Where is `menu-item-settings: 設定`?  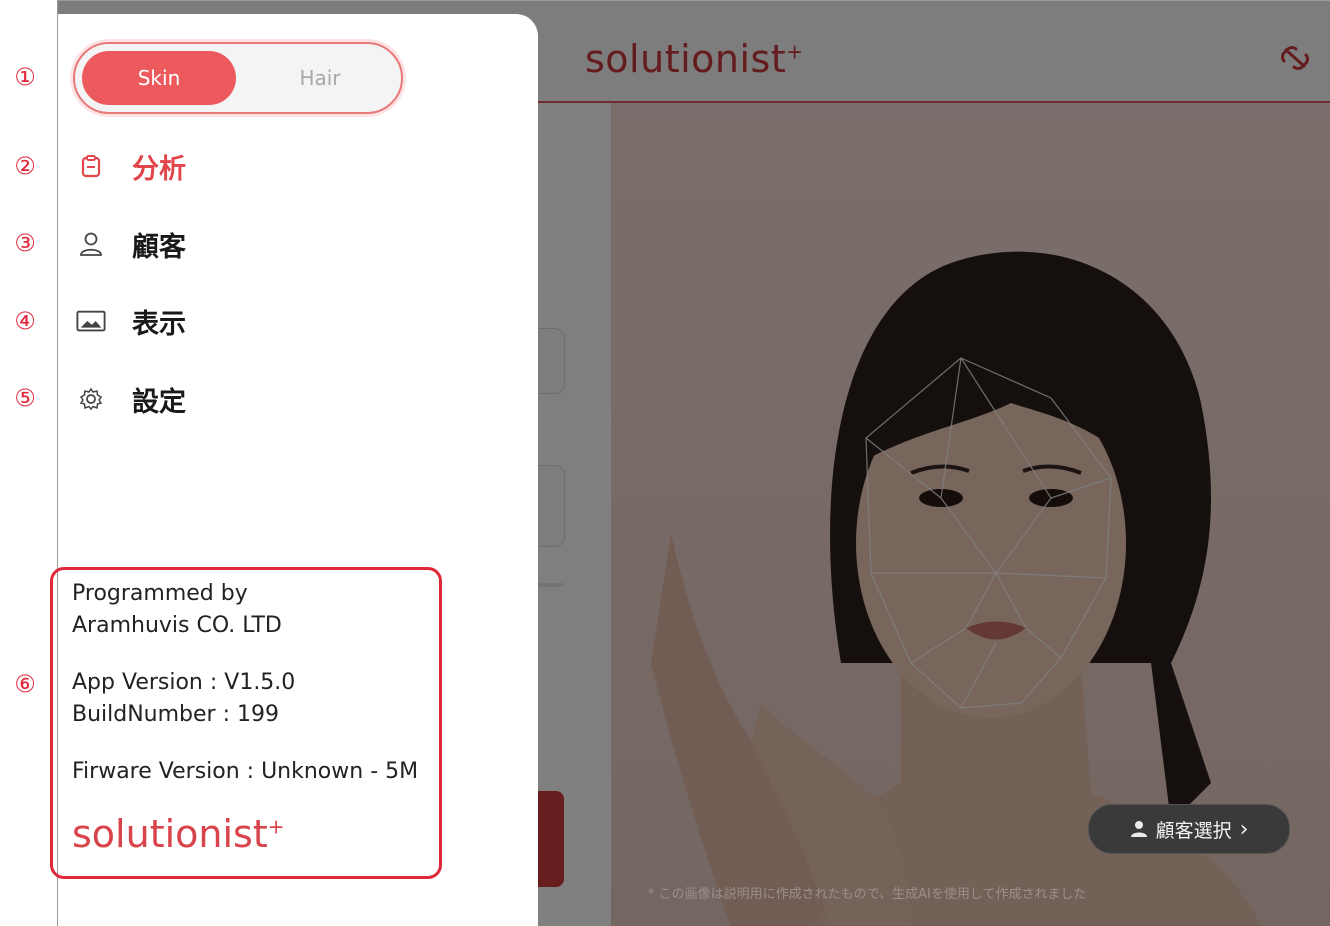
menu-item-settings: 設定 is located at coordinates (131, 399).